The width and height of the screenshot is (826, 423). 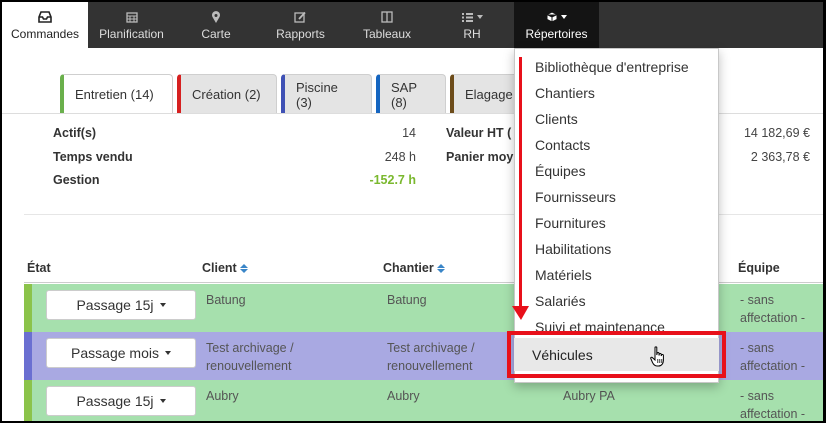 I want to click on tab-sap: SAP (8), so click(x=411, y=94).